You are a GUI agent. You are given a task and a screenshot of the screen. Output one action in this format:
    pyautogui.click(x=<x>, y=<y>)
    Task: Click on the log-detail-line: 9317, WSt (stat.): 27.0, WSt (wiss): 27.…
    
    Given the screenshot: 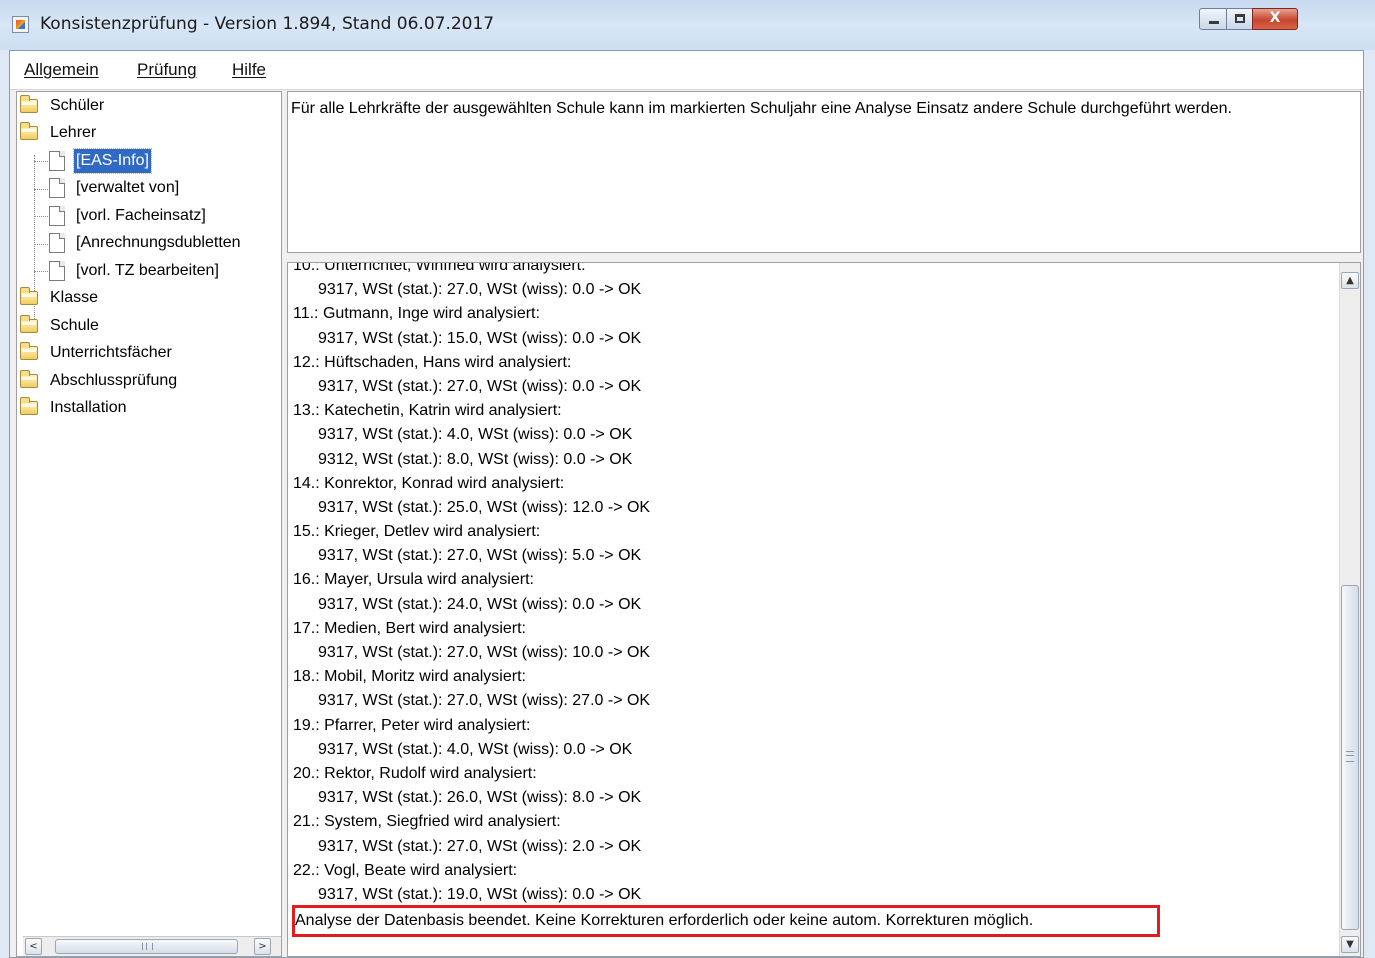 What is the action you would take?
    pyautogui.click(x=484, y=701)
    